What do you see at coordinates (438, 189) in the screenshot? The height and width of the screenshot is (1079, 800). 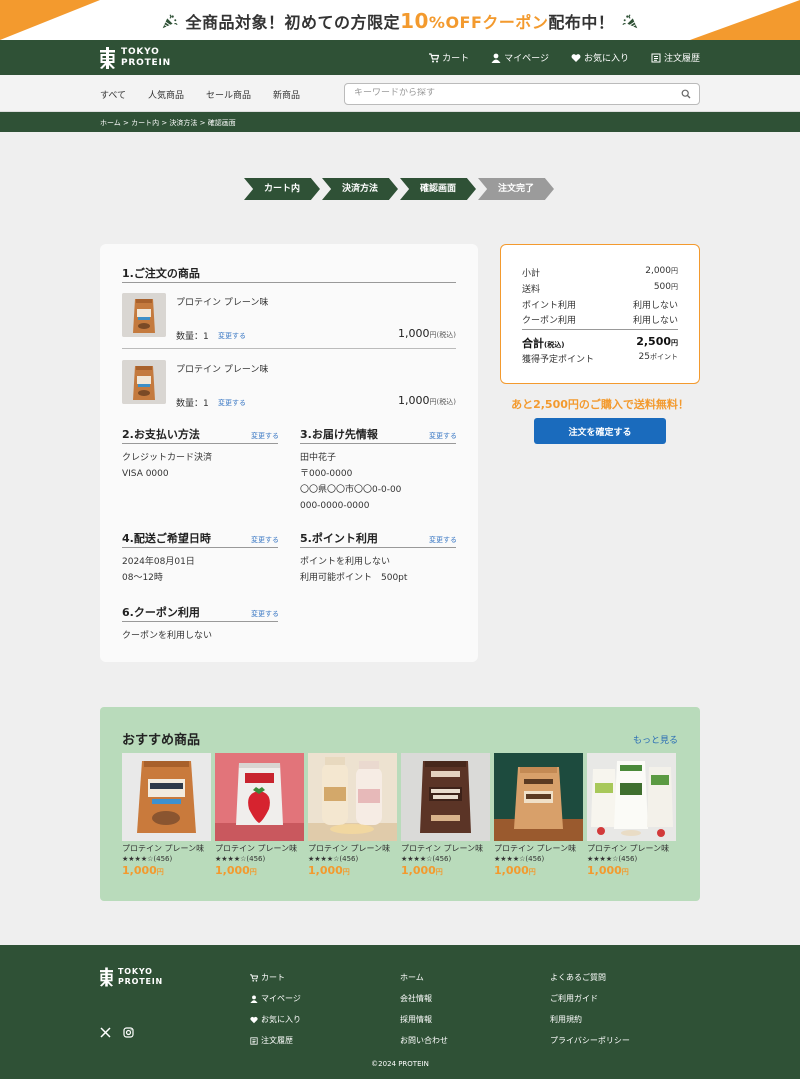 I see `step-confirm: 確認画面` at bounding box center [438, 189].